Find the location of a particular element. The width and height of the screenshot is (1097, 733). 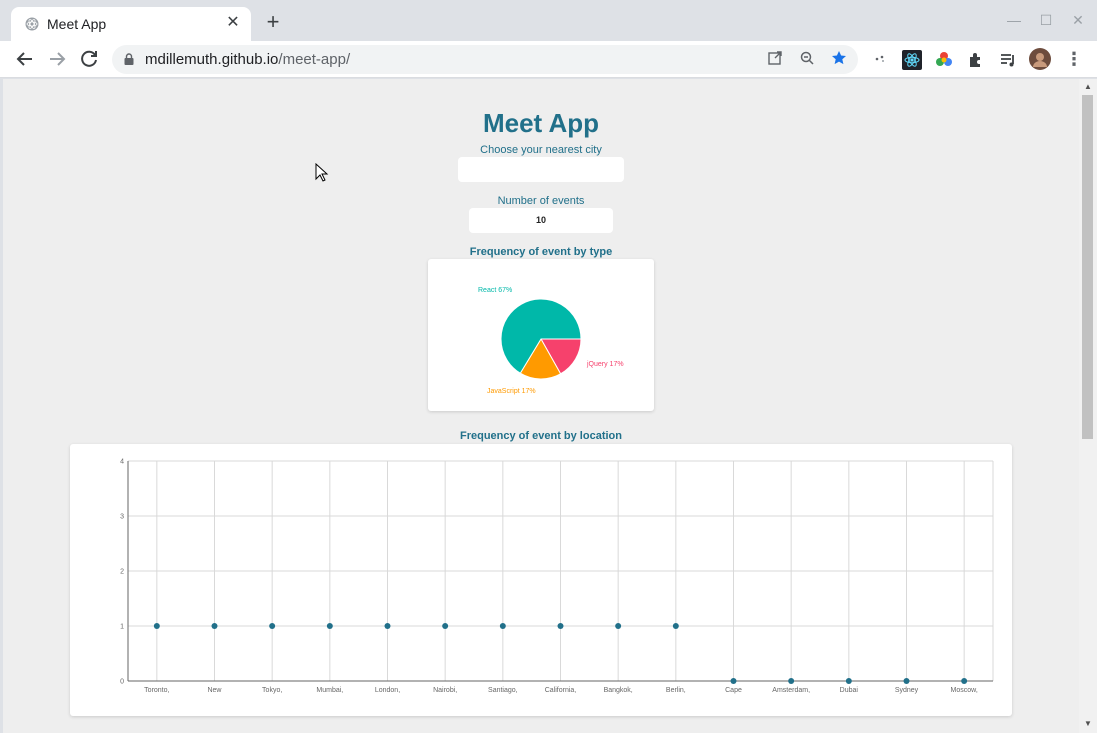

y-tick-label: 3 is located at coordinates (122, 517).